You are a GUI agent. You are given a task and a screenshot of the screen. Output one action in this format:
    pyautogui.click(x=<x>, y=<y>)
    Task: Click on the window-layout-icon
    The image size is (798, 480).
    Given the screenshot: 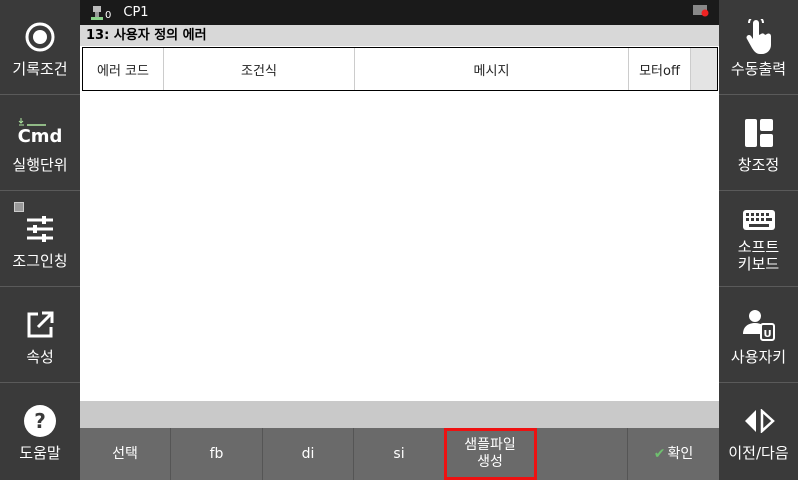 What is the action you would take?
    pyautogui.click(x=759, y=133)
    